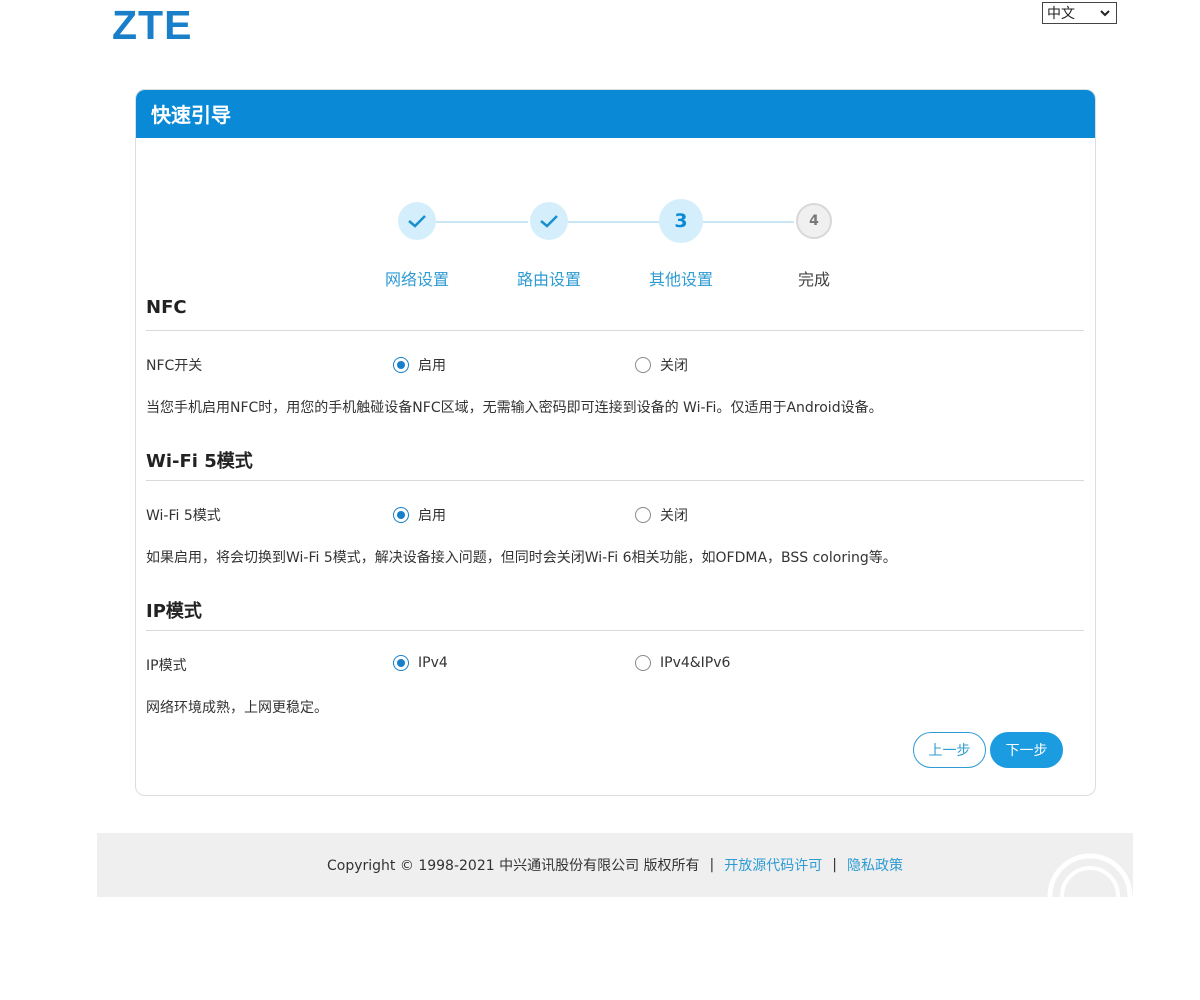 The width and height of the screenshot is (1200, 1000). I want to click on step-2-label: 路由设置, so click(548, 279).